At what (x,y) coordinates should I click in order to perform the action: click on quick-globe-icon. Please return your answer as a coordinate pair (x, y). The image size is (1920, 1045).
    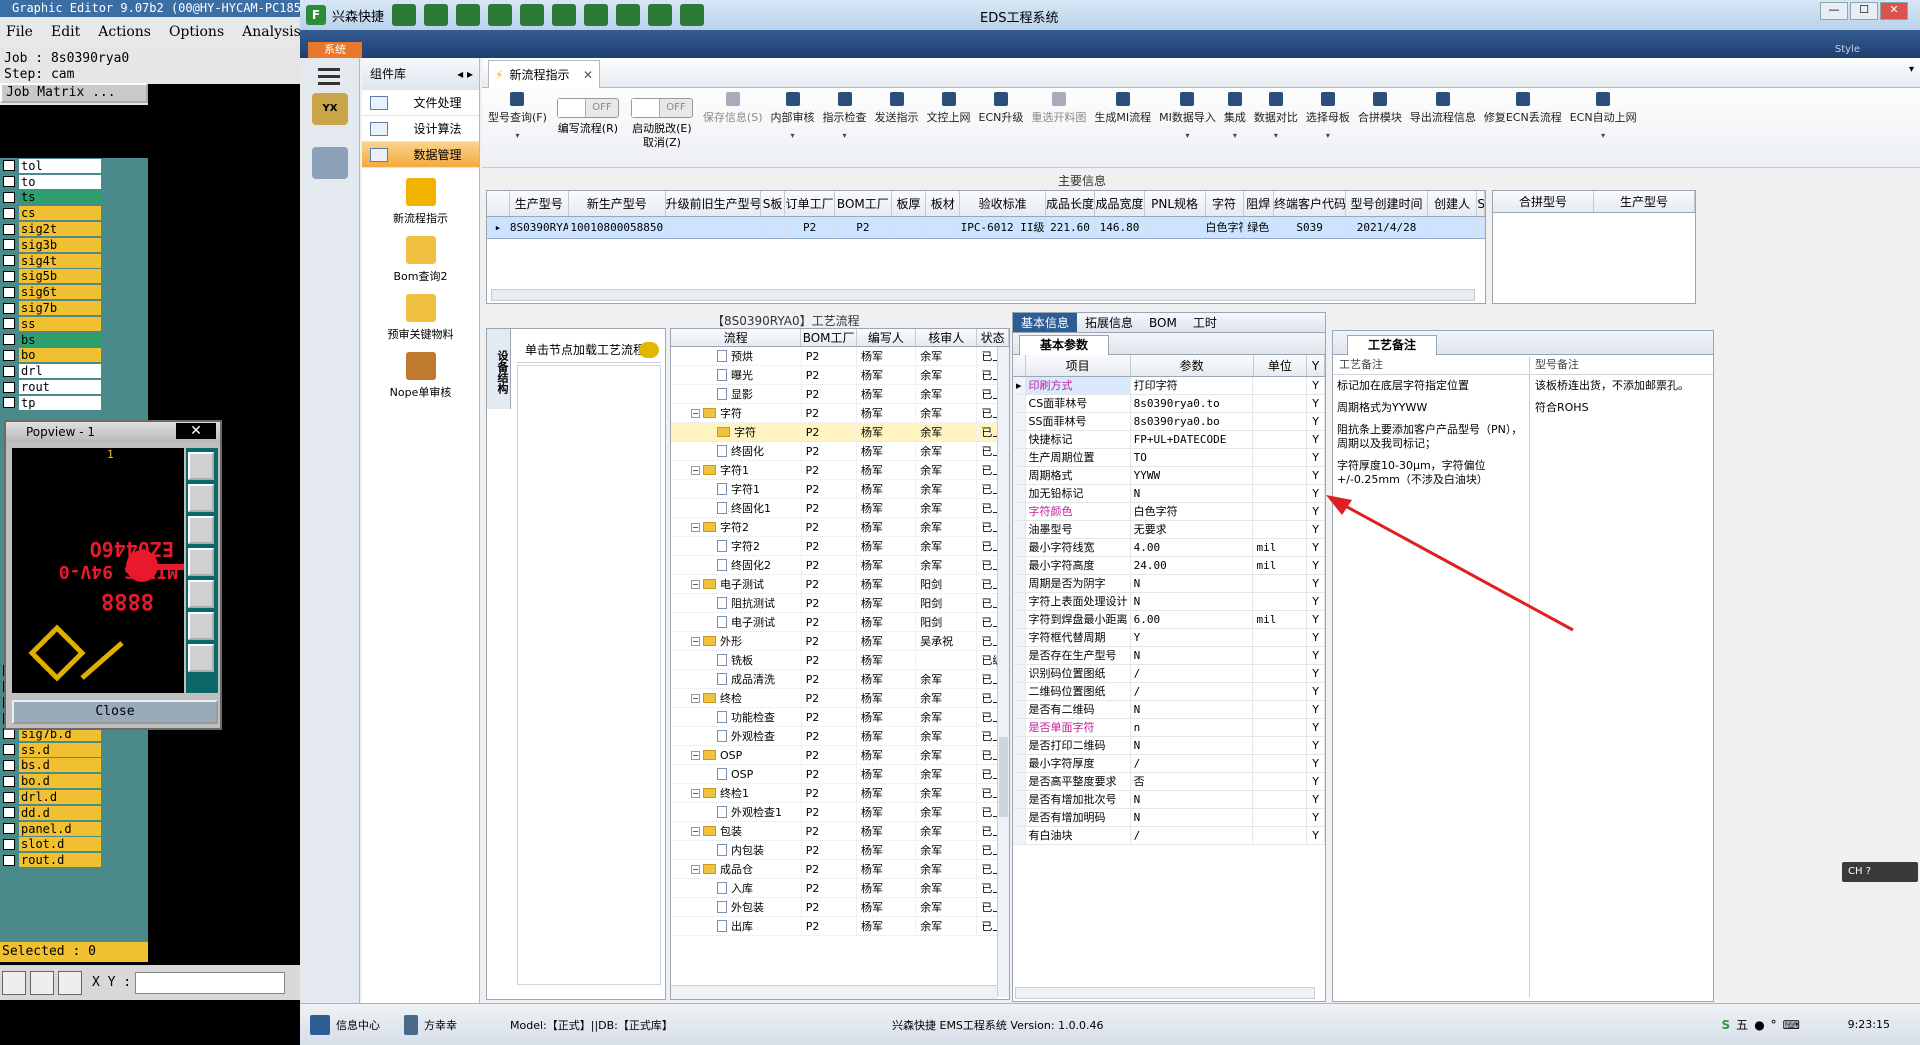
    Looking at the image, I should click on (436, 15).